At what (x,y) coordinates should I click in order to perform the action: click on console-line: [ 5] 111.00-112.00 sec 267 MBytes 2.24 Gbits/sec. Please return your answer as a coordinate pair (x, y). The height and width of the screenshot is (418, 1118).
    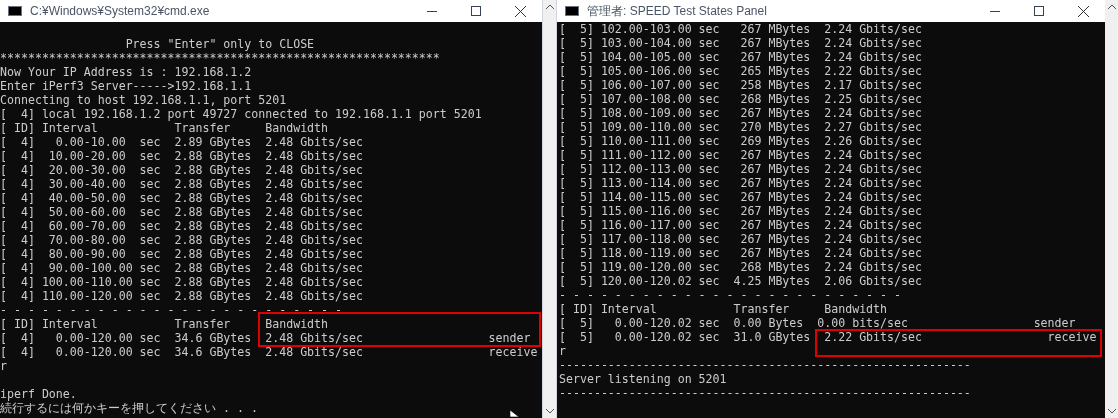
    Looking at the image, I should click on (740, 155).